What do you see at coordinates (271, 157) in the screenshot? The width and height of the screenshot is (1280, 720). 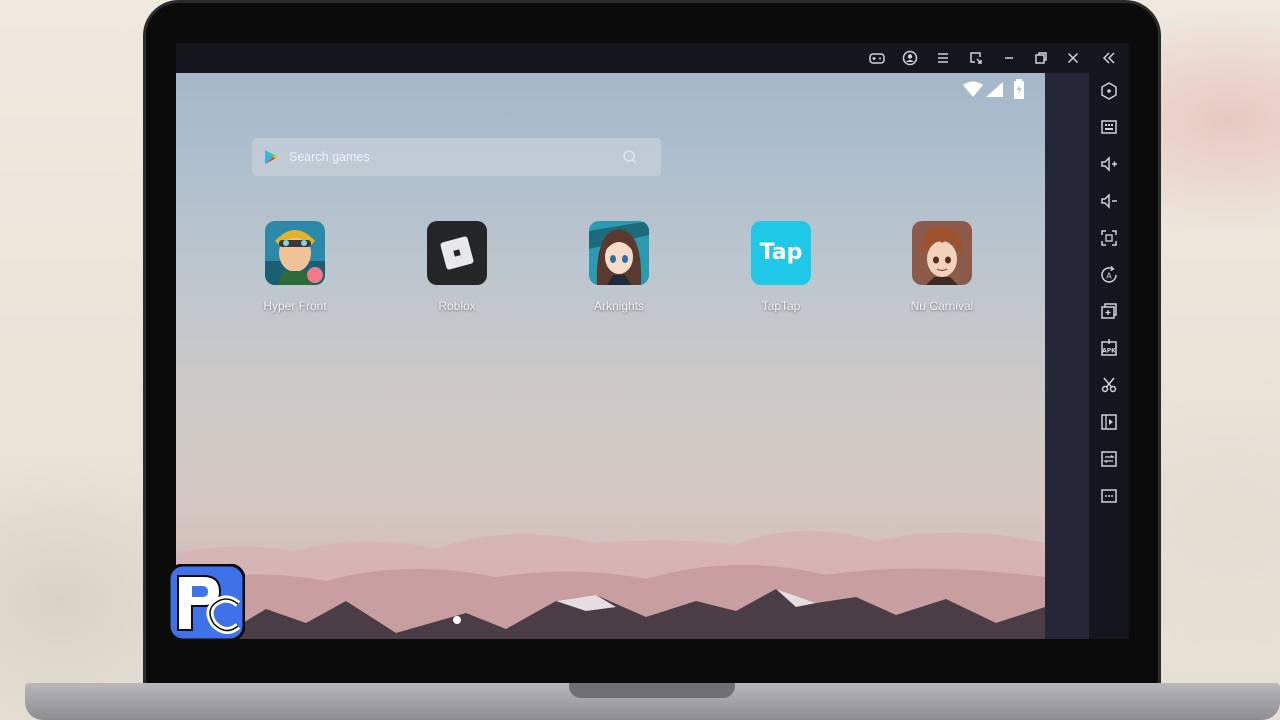 I see `play-store-icon` at bounding box center [271, 157].